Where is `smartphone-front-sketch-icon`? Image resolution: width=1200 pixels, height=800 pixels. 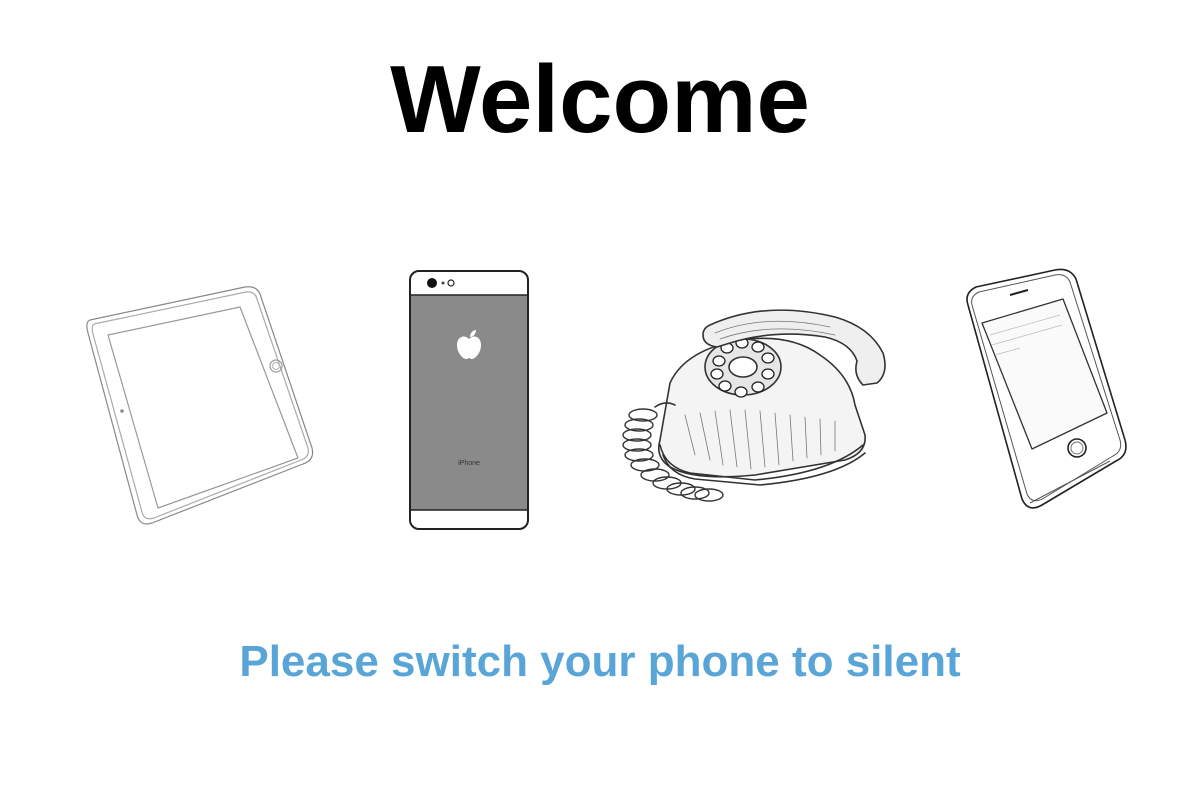 smartphone-front-sketch-icon is located at coordinates (1045, 392).